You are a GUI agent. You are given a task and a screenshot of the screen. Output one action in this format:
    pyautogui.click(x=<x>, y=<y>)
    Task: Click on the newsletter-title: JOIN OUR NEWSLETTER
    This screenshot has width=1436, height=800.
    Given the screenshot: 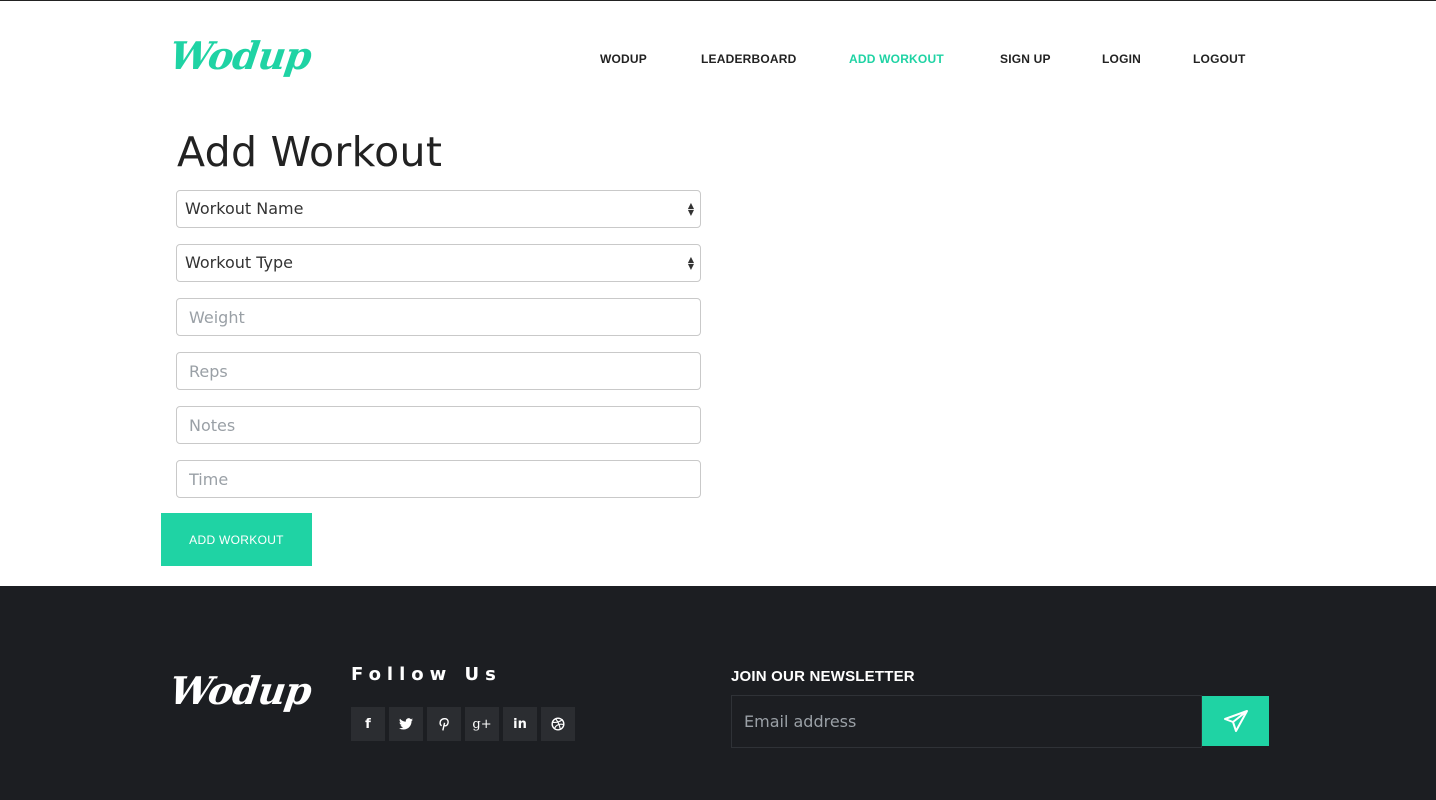 What is the action you would take?
    pyautogui.click(x=823, y=676)
    